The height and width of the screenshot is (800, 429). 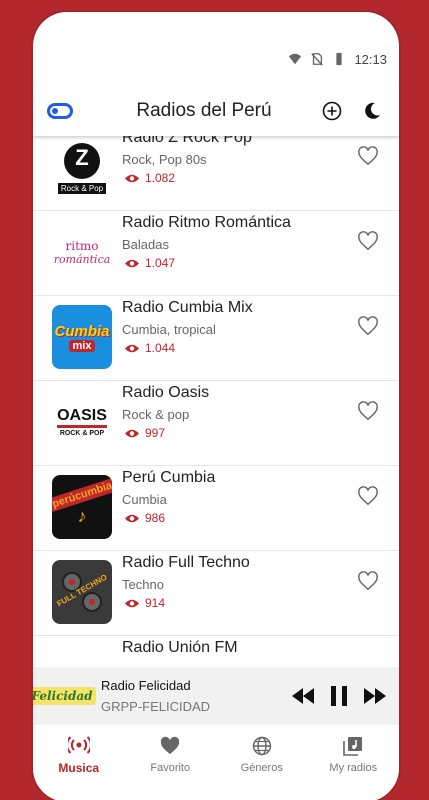 What do you see at coordinates (82, 167) in the screenshot?
I see `station-logo: Z Rock & Pop` at bounding box center [82, 167].